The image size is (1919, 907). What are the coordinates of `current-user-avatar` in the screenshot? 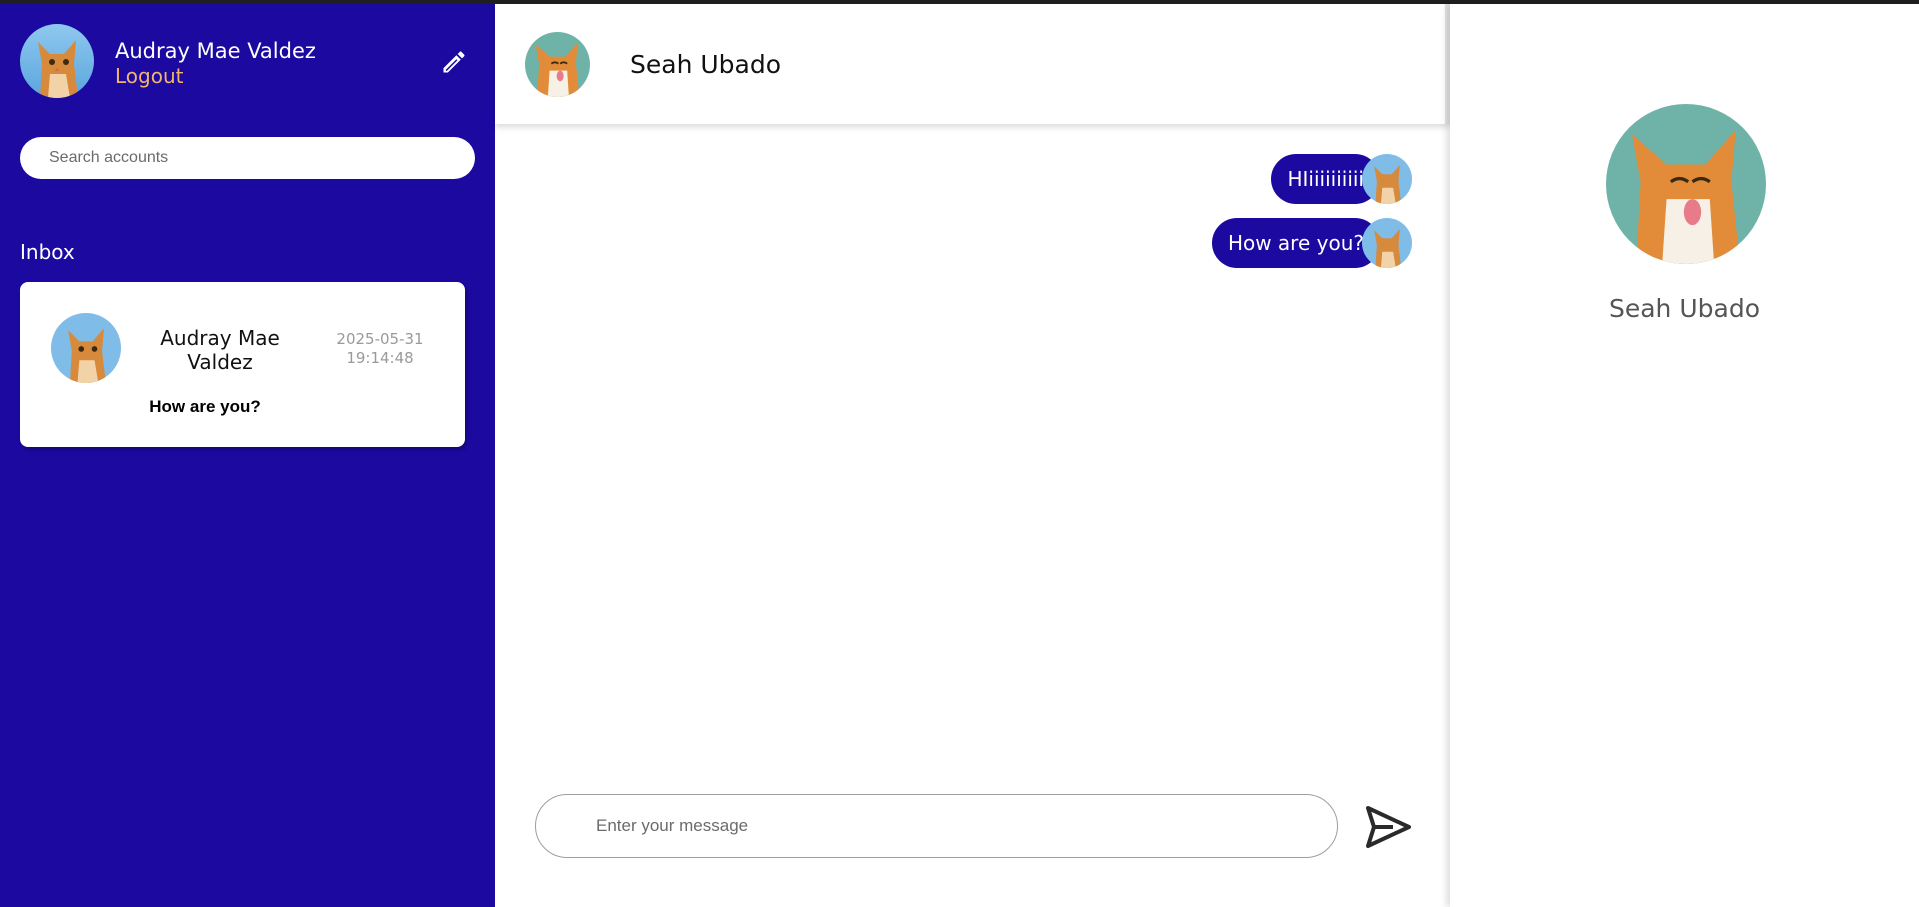 It's located at (57, 61).